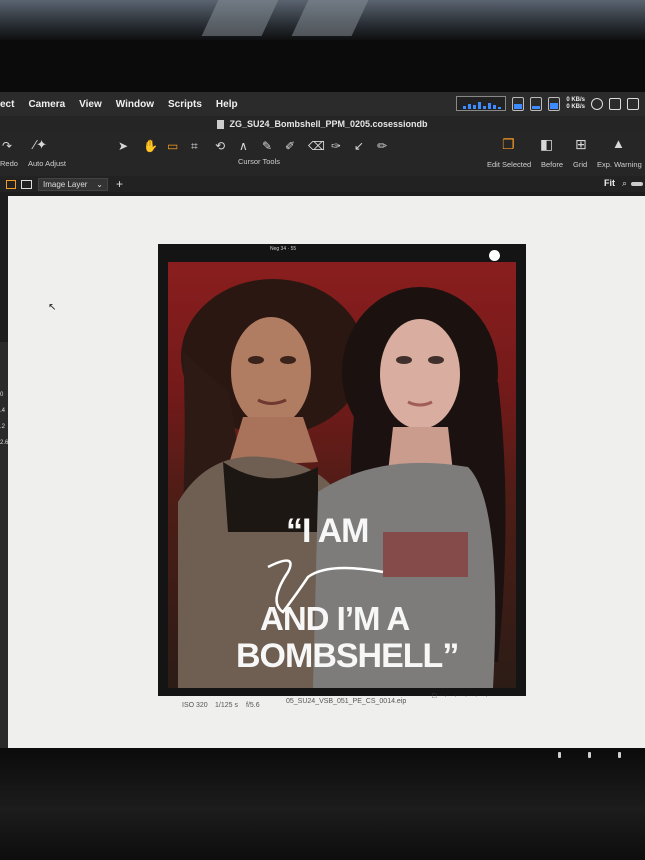 The image size is (645, 860). I want to click on memory-usage-icon, so click(536, 103).